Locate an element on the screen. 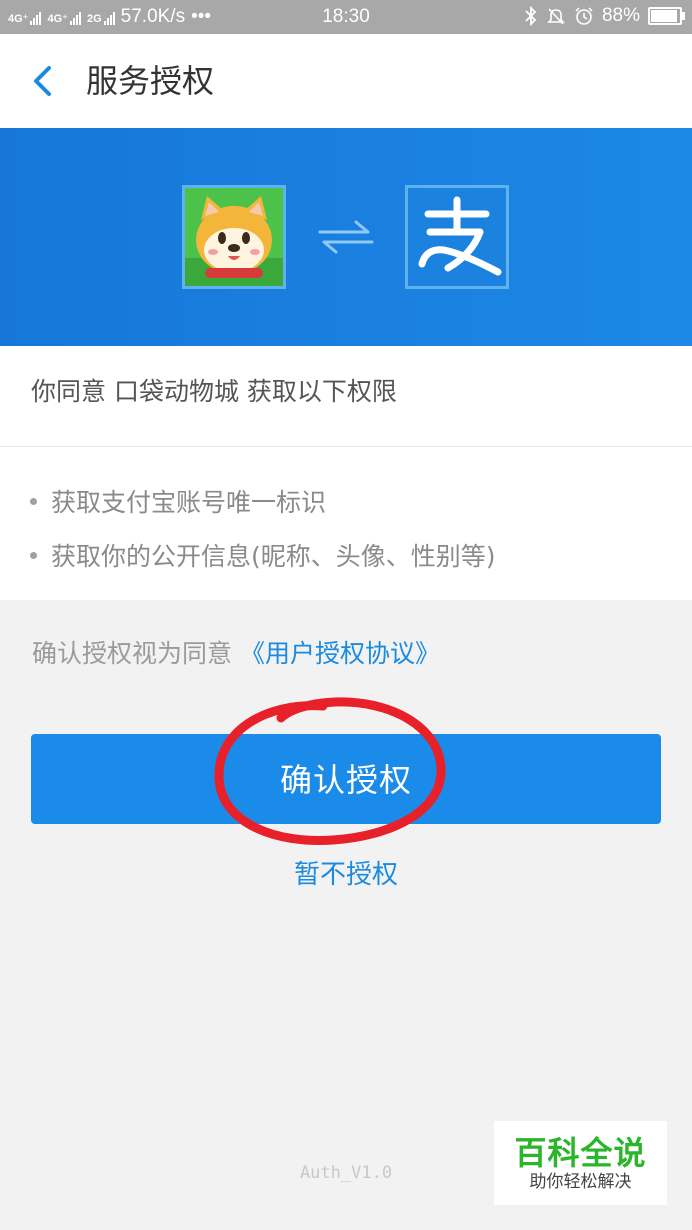  header-bar: 服务授权 is located at coordinates (346, 81).